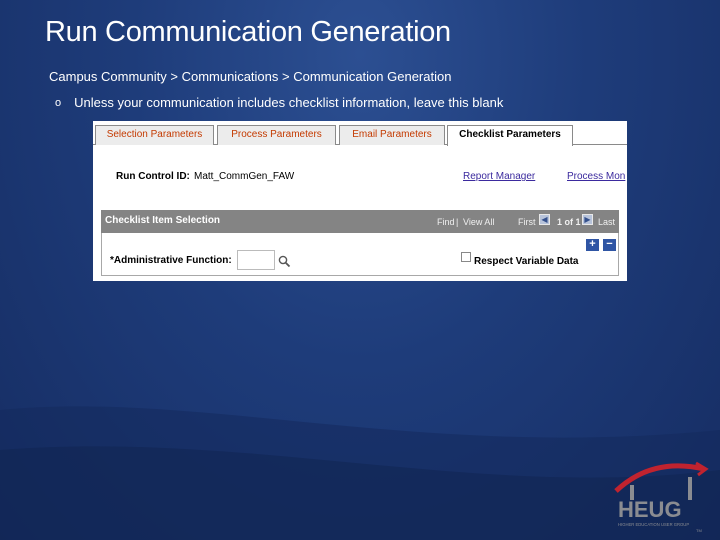  Describe the element at coordinates (284, 261) in the screenshot. I see `lookup-magnifier-icon` at that location.